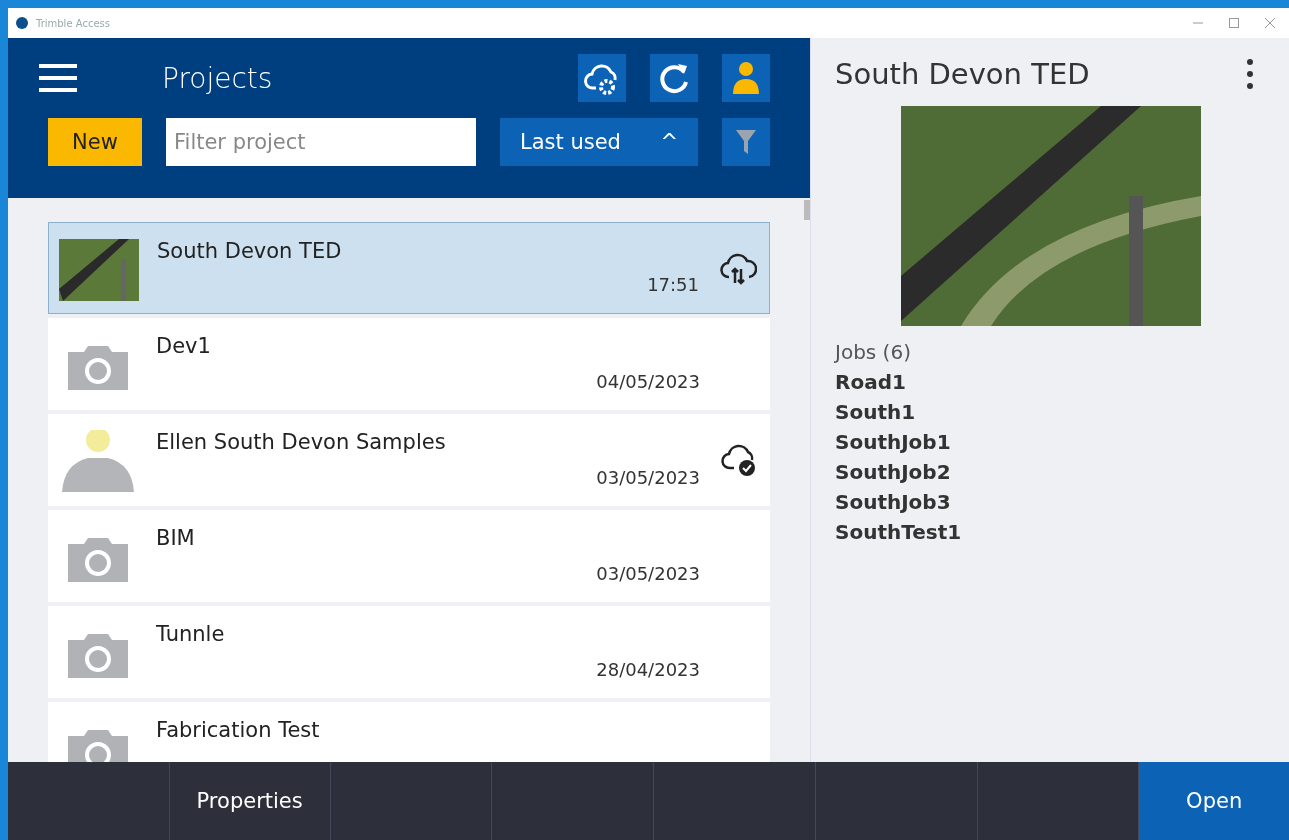  I want to click on project-name: Dev1, so click(183, 346).